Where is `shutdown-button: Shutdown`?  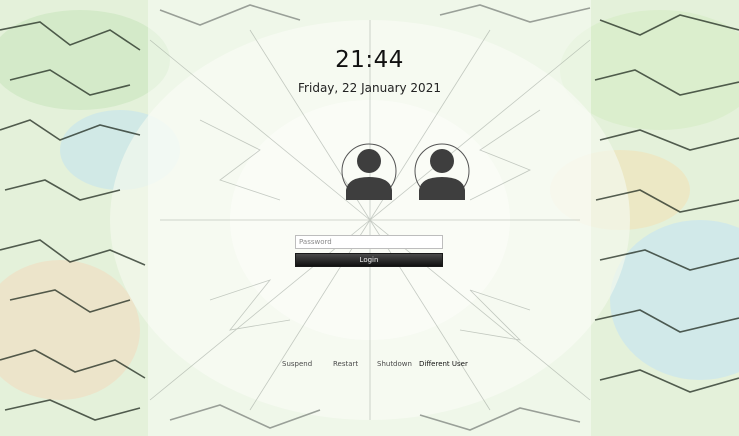
shutdown-button: Shutdown is located at coordinates (394, 364).